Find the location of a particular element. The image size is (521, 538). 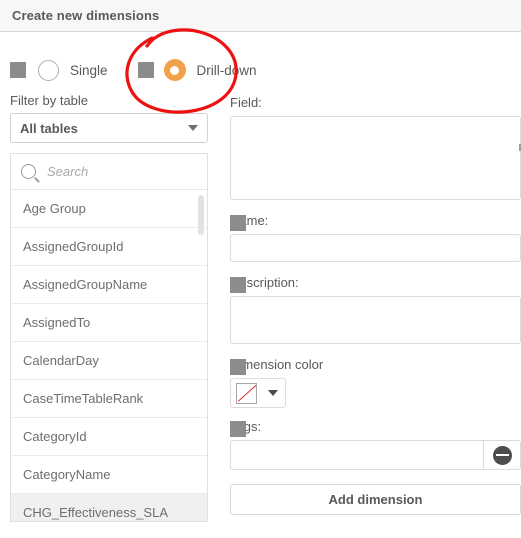

filter-by-table-label: Filter by table is located at coordinates (49, 100).